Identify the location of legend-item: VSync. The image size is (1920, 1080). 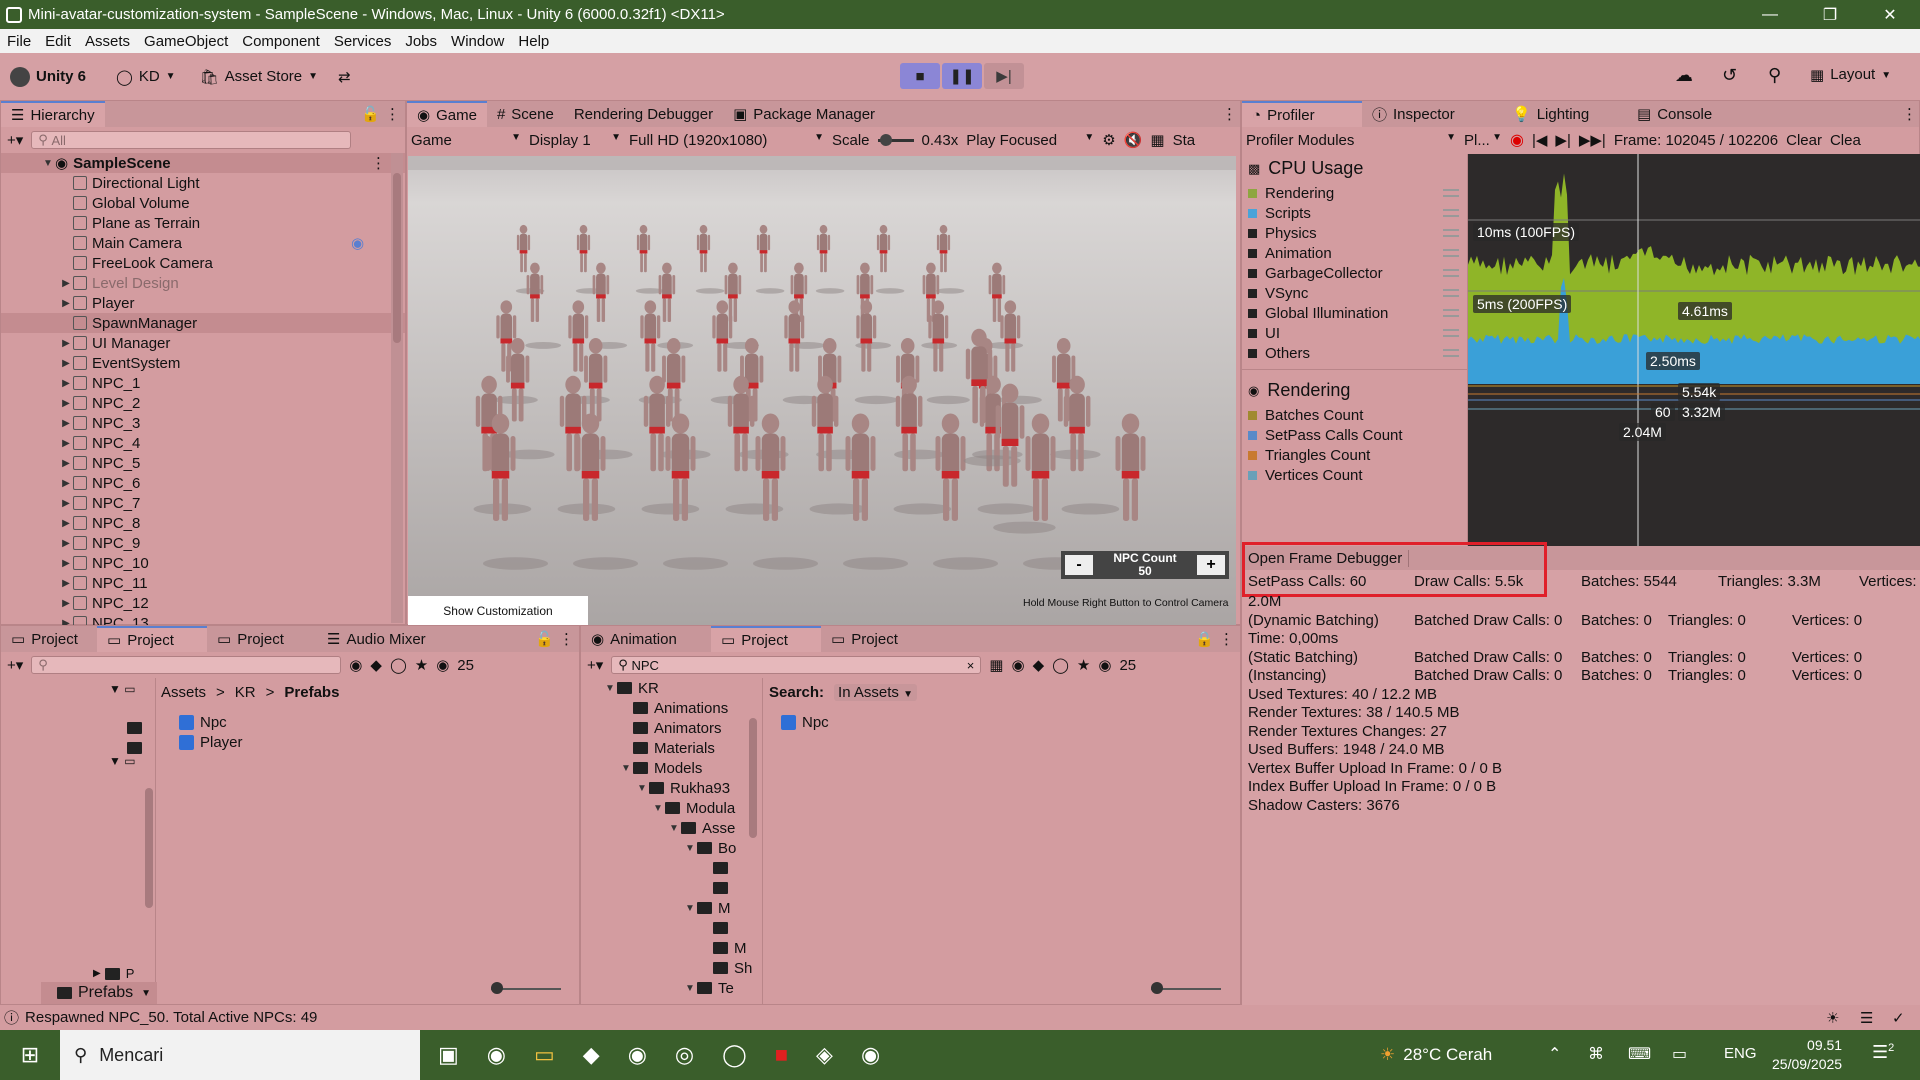
(1354, 293).